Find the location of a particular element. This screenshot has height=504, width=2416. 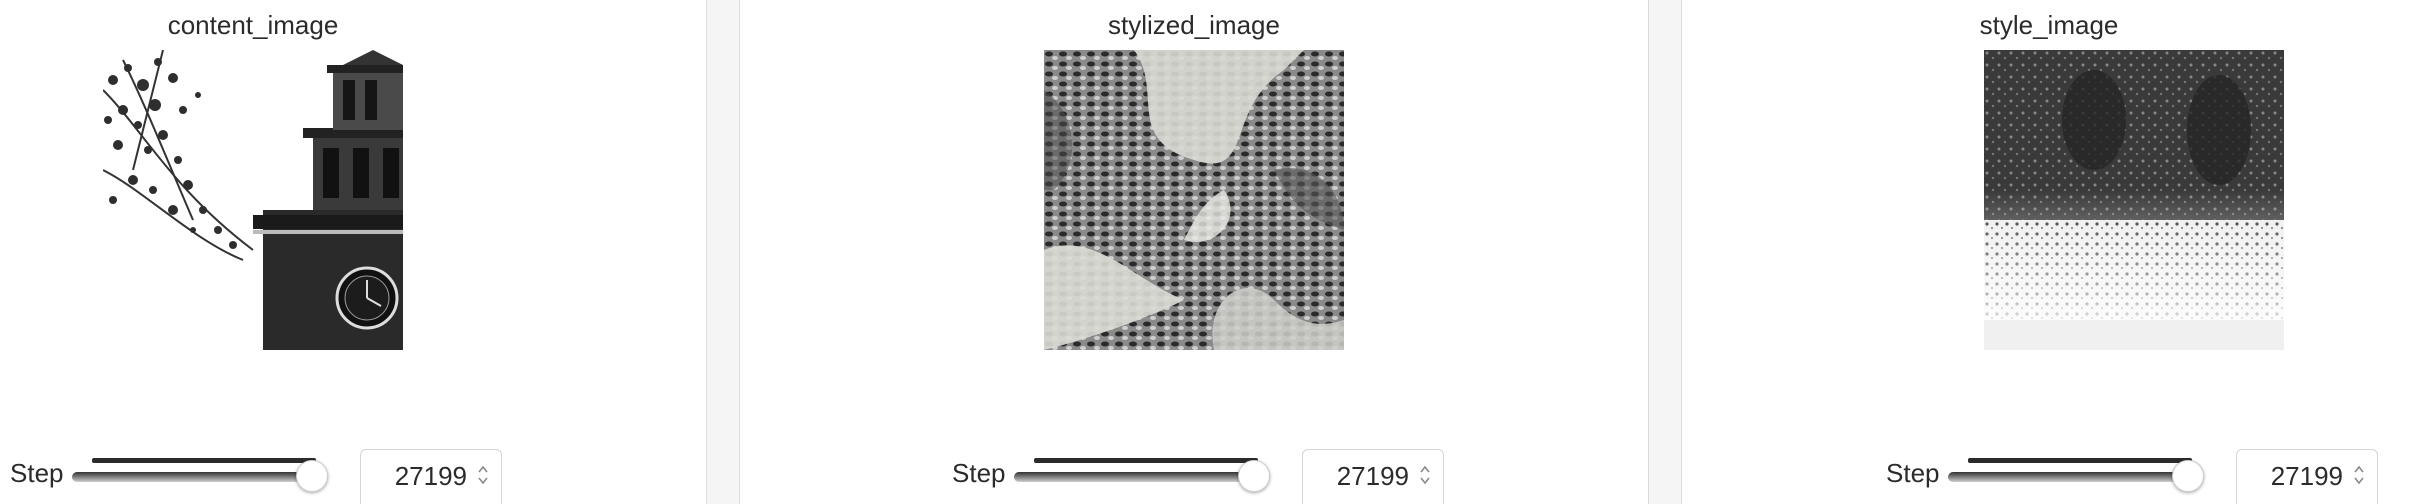

content-image is located at coordinates (253, 200).